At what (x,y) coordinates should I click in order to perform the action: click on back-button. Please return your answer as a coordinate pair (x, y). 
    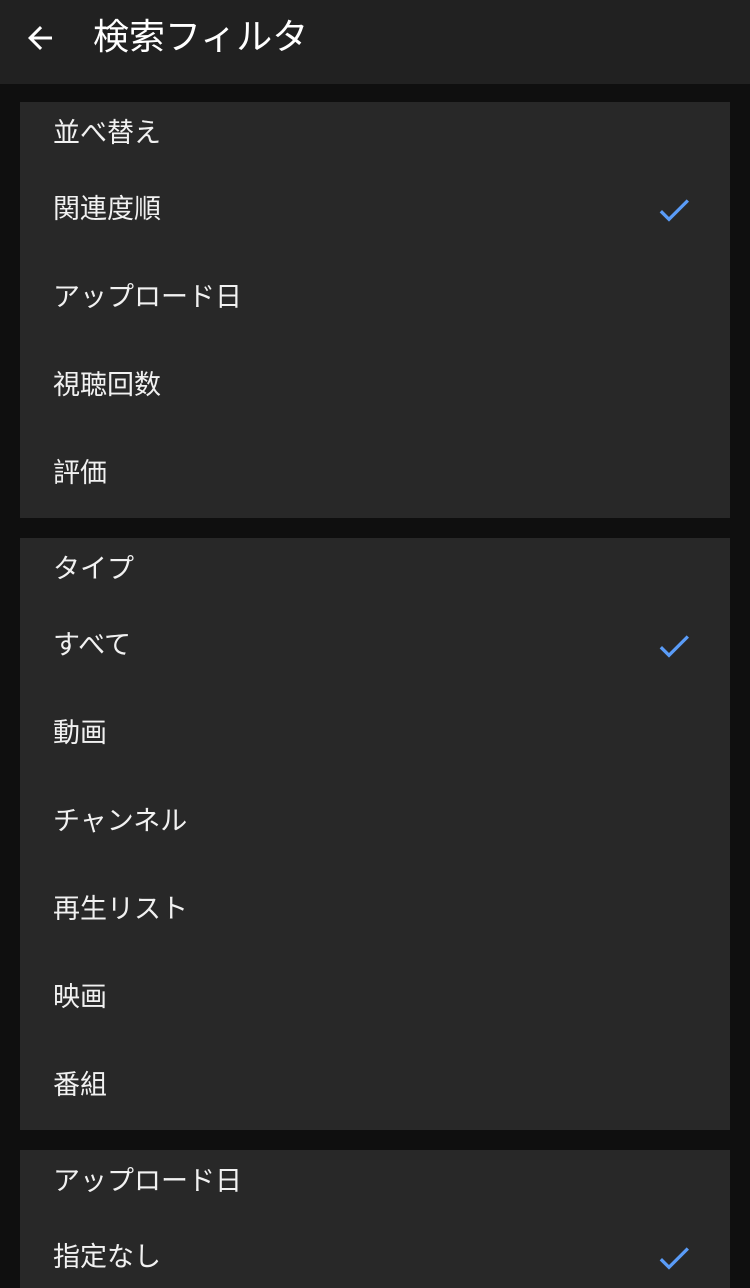
    Looking at the image, I should click on (40, 38).